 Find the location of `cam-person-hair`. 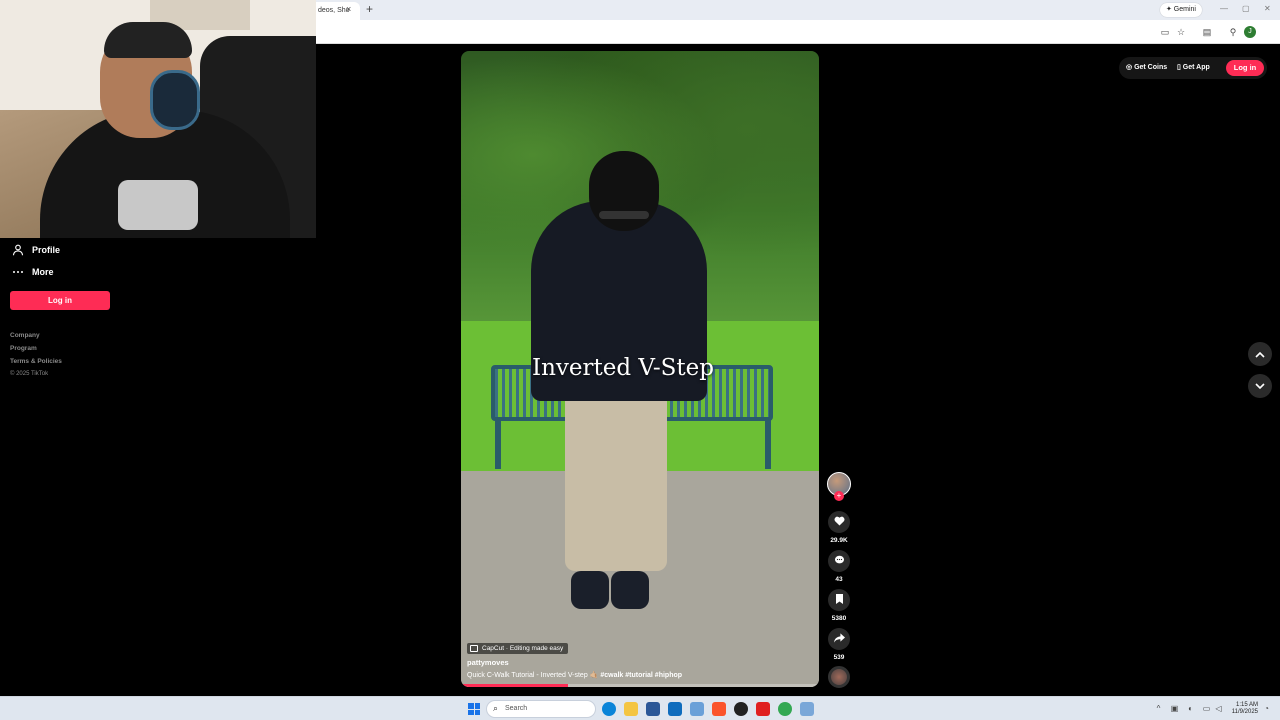

cam-person-hair is located at coordinates (148, 40).